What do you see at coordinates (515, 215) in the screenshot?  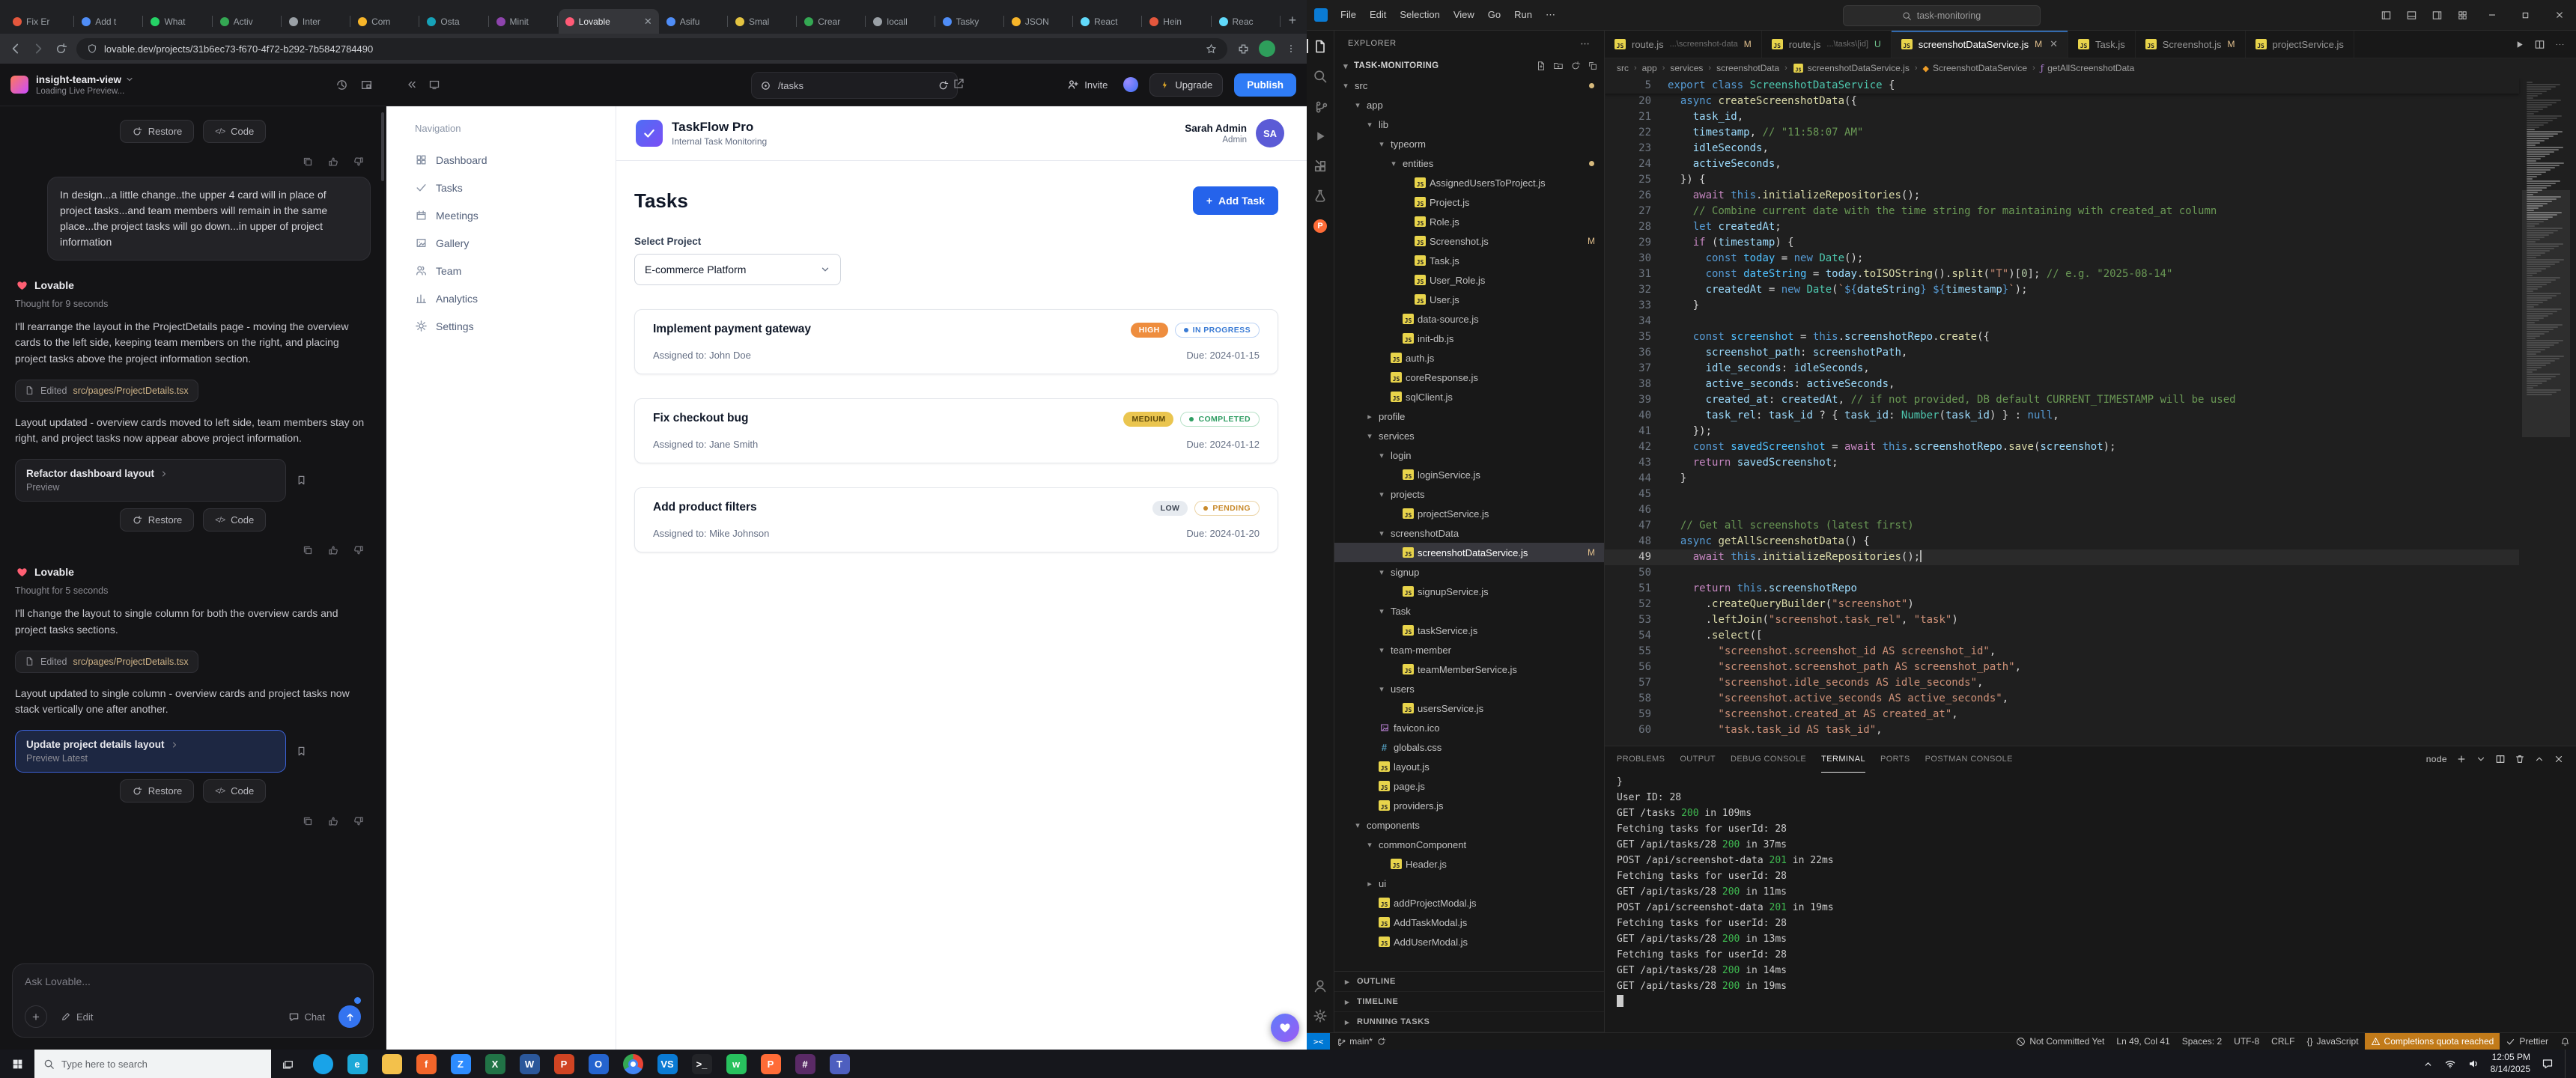 I see `sidebar-item-meetings: Meetings` at bounding box center [515, 215].